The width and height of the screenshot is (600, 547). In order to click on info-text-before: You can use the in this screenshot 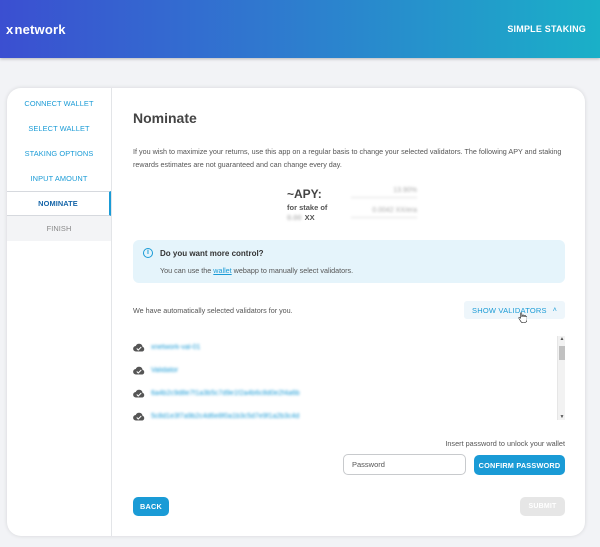, I will do `click(187, 270)`.